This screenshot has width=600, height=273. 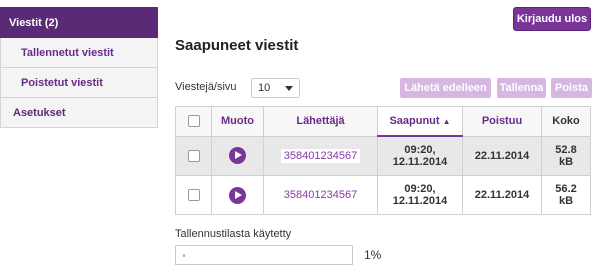 I want to click on sidebar-item-saved-messages: Tallennetut viestit, so click(x=79, y=53).